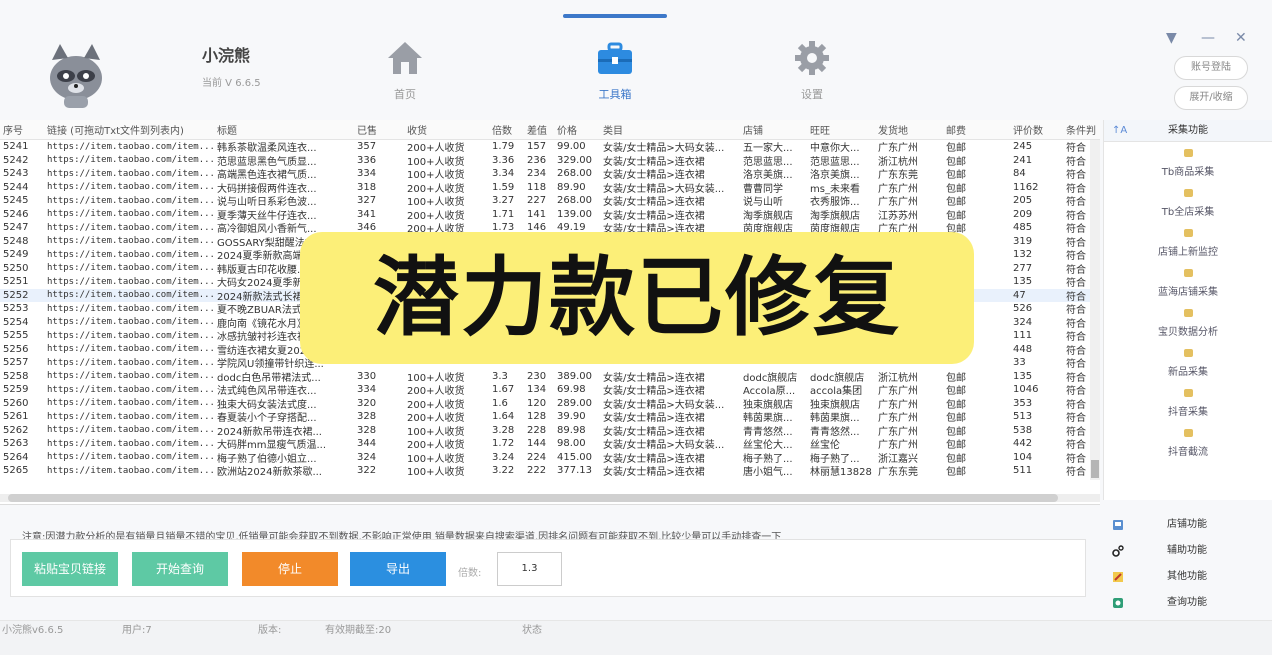  I want to click on status-expiry: 有效期截至:20, so click(358, 630).